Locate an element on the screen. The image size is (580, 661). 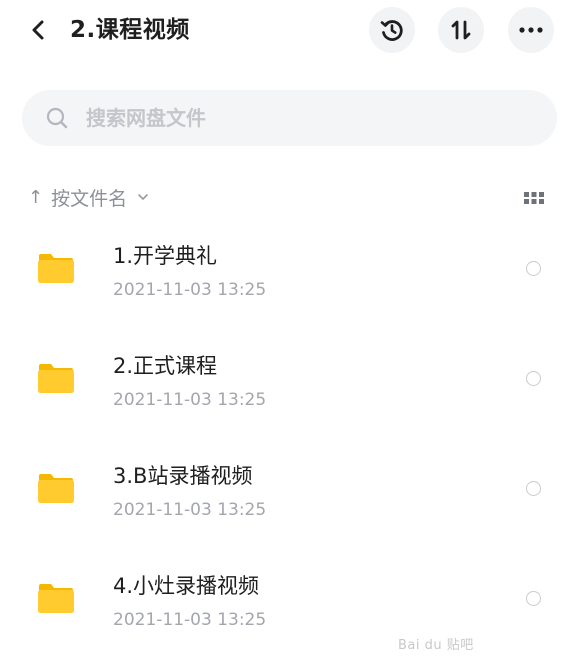
sort-label: 按文件名 is located at coordinates (89, 198).